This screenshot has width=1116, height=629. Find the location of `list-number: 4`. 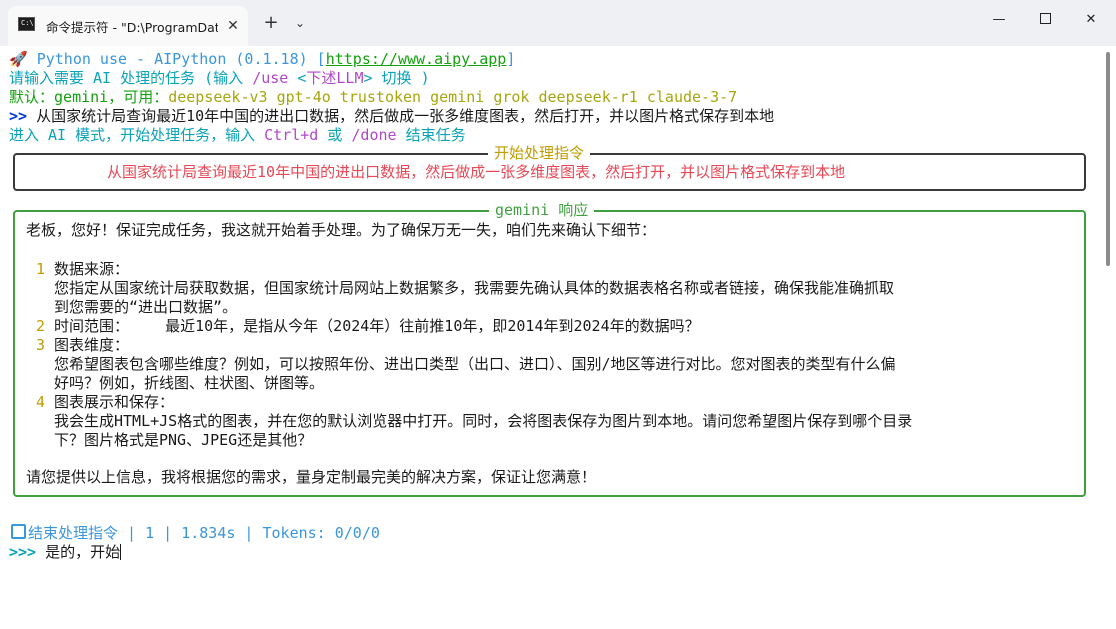

list-number: 4 is located at coordinates (41, 402).